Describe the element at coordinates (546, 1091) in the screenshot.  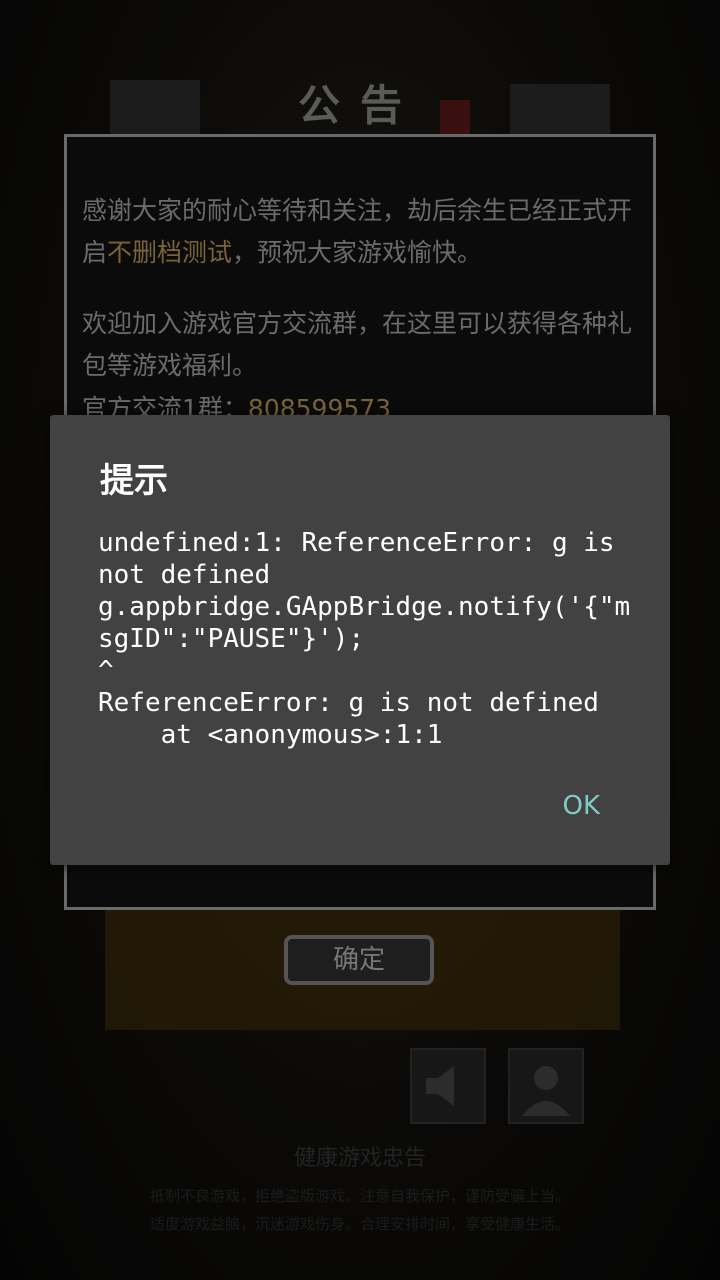
I see `user-icon-graphic` at that location.